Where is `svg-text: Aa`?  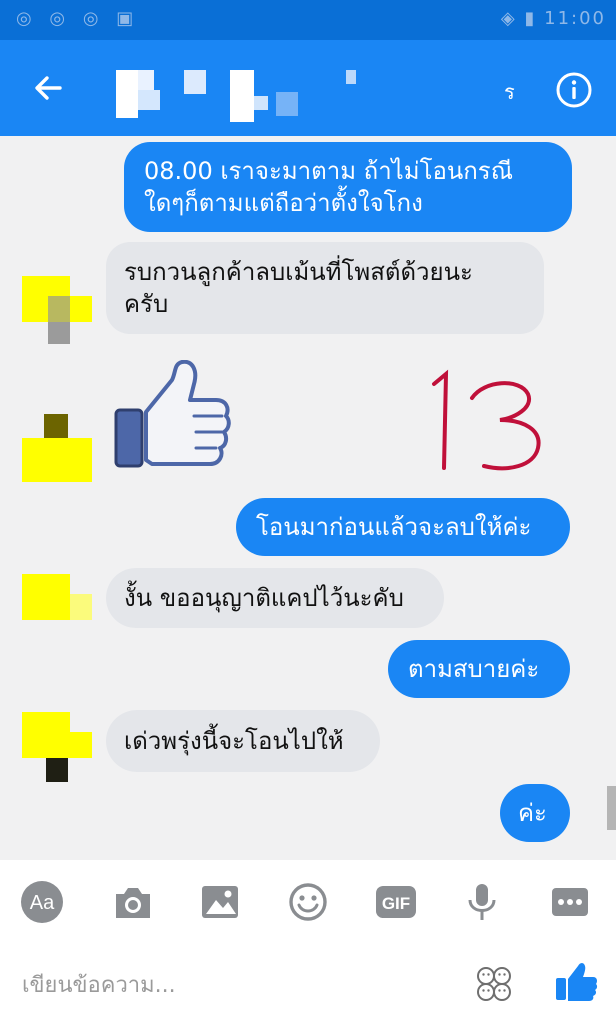
svg-text: Aa is located at coordinates (42, 903).